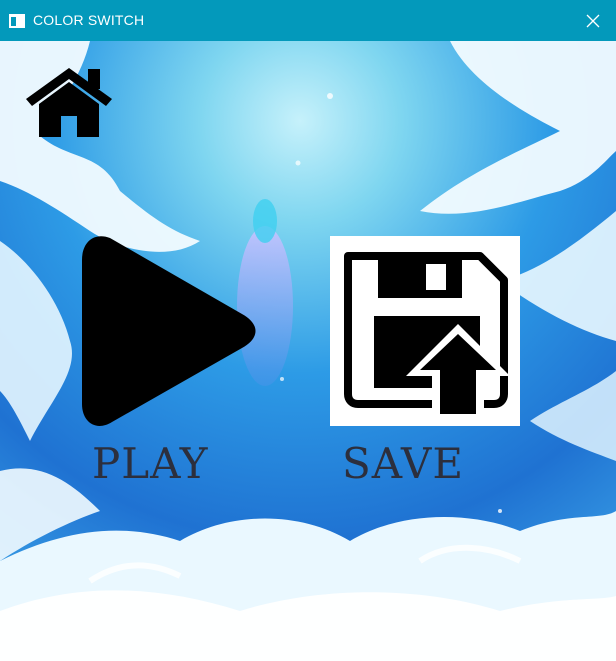  I want to click on play-button, so click(170, 331).